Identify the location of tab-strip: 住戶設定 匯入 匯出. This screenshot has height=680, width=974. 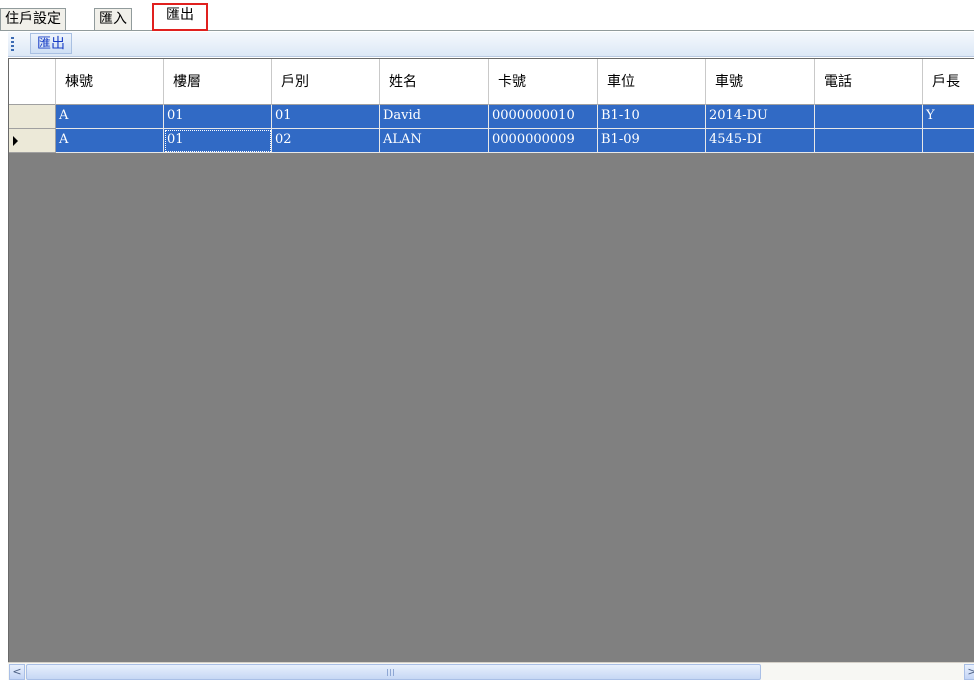
(487, 15).